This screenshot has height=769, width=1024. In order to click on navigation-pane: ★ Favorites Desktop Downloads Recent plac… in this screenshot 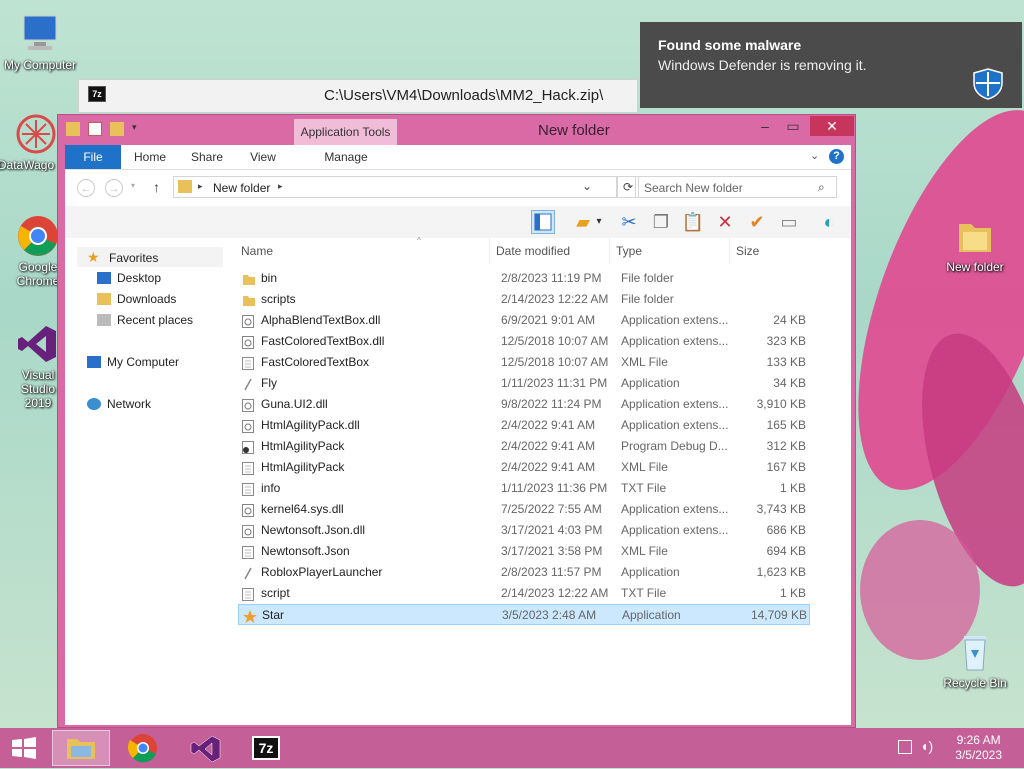, I will do `click(150, 481)`.